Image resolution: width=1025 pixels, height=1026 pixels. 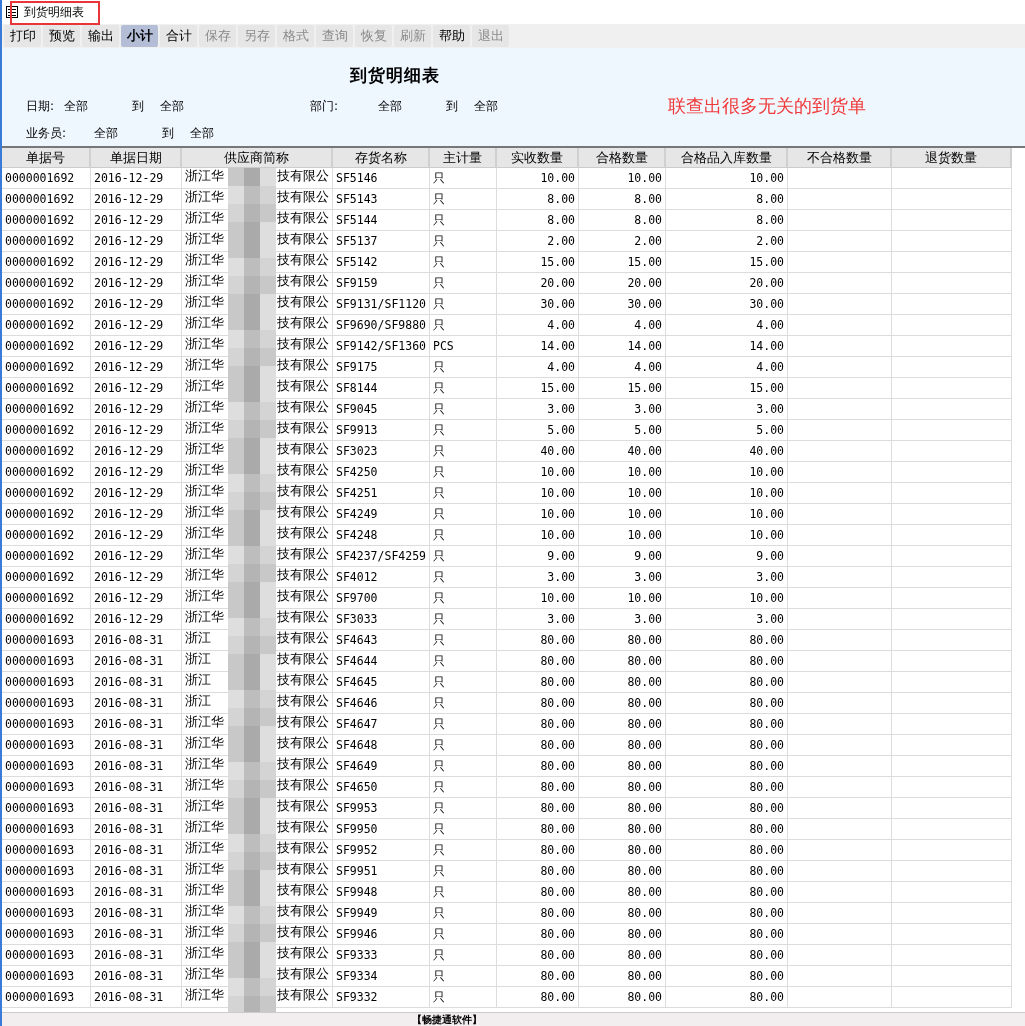 I want to click on column-header: 不合格数量, so click(x=840, y=158).